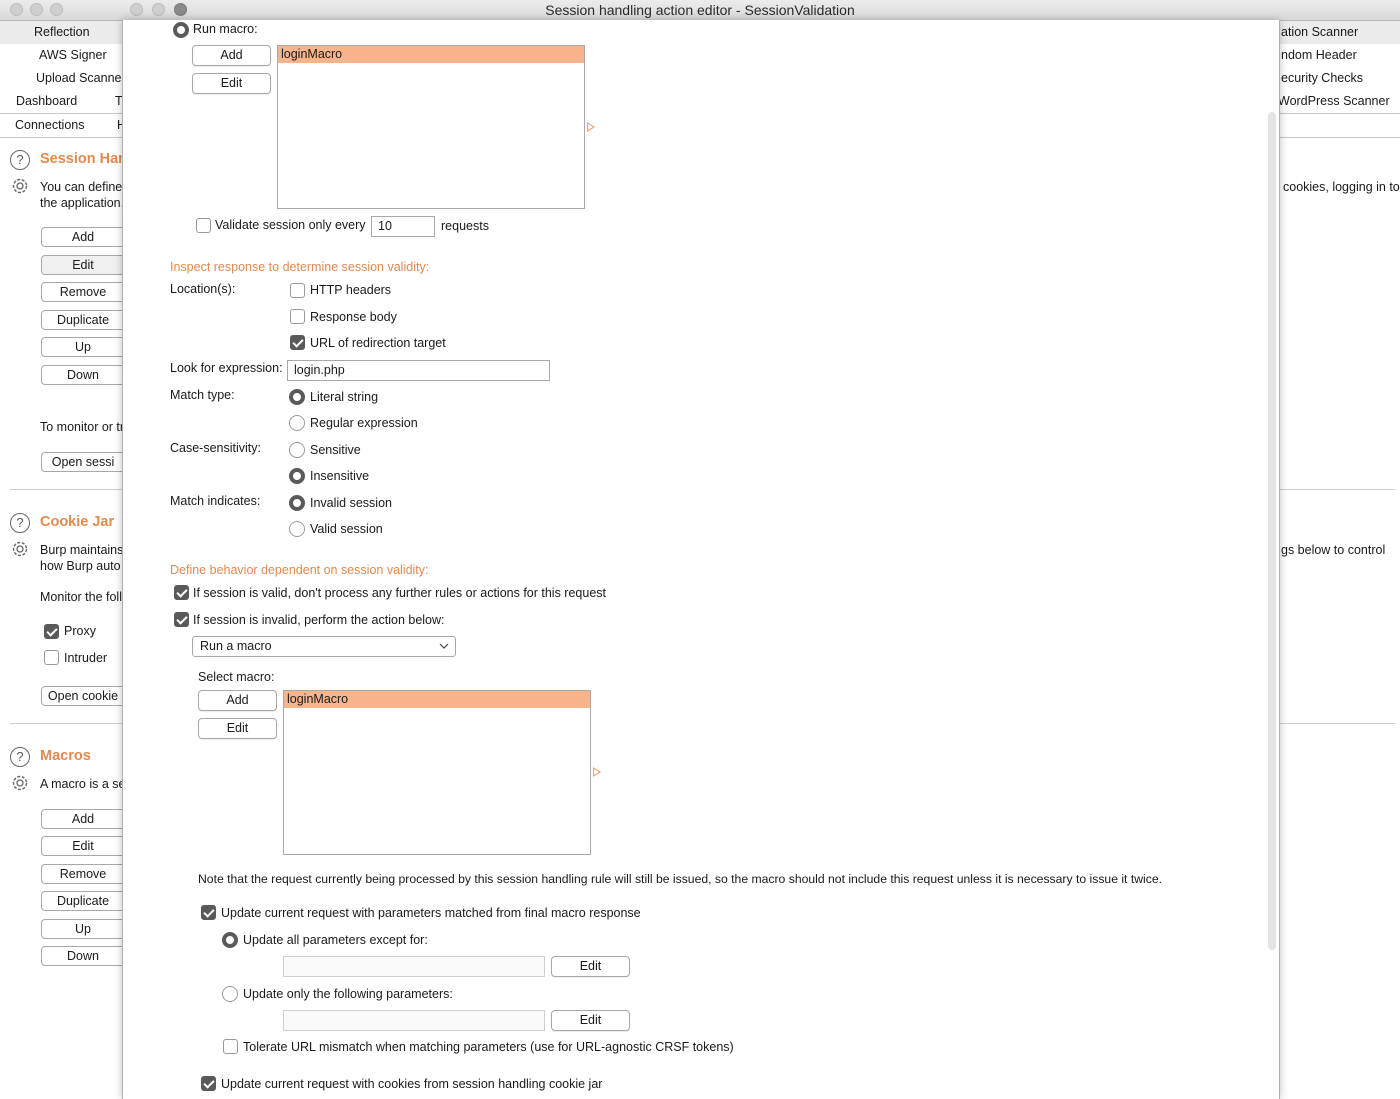 The height and width of the screenshot is (1099, 1400). I want to click on tab-dashboard: Dashboard, so click(46, 101).